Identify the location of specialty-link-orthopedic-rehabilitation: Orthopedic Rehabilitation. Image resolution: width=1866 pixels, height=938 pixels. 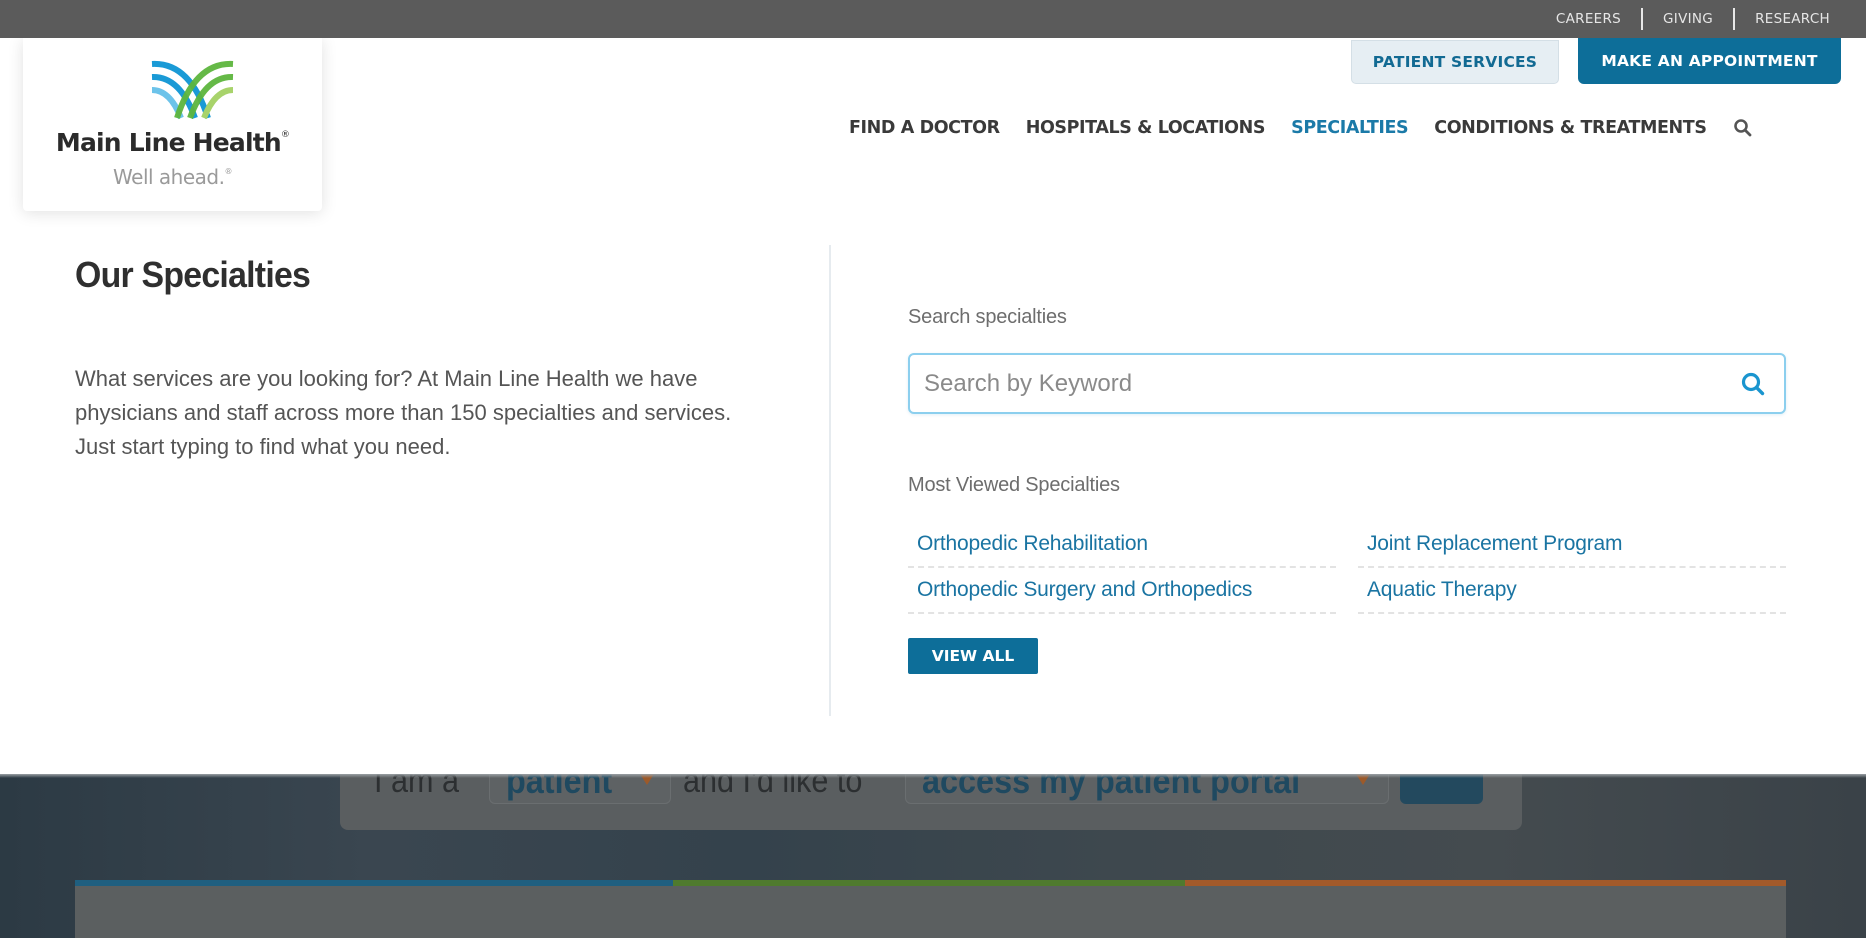
(1032, 544).